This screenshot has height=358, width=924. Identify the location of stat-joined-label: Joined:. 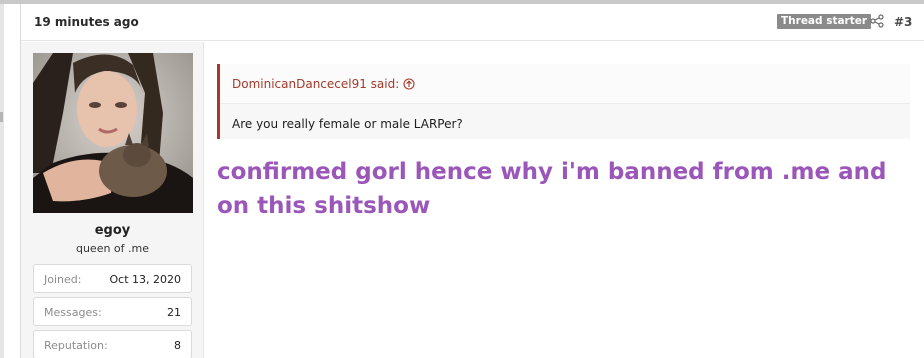
(63, 279).